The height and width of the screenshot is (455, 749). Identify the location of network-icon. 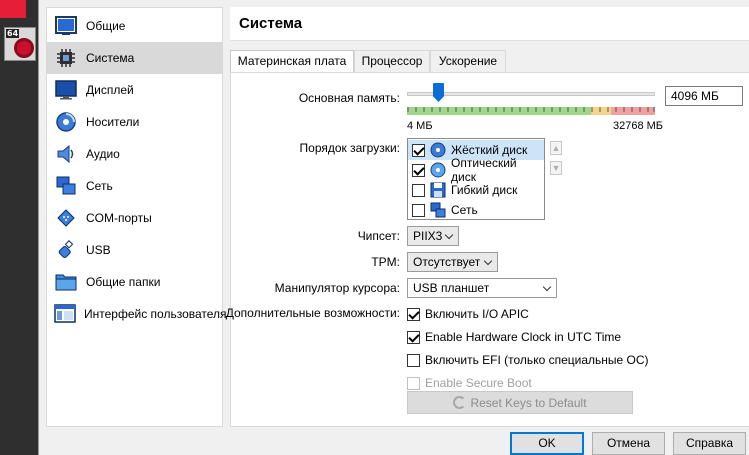
(66, 186).